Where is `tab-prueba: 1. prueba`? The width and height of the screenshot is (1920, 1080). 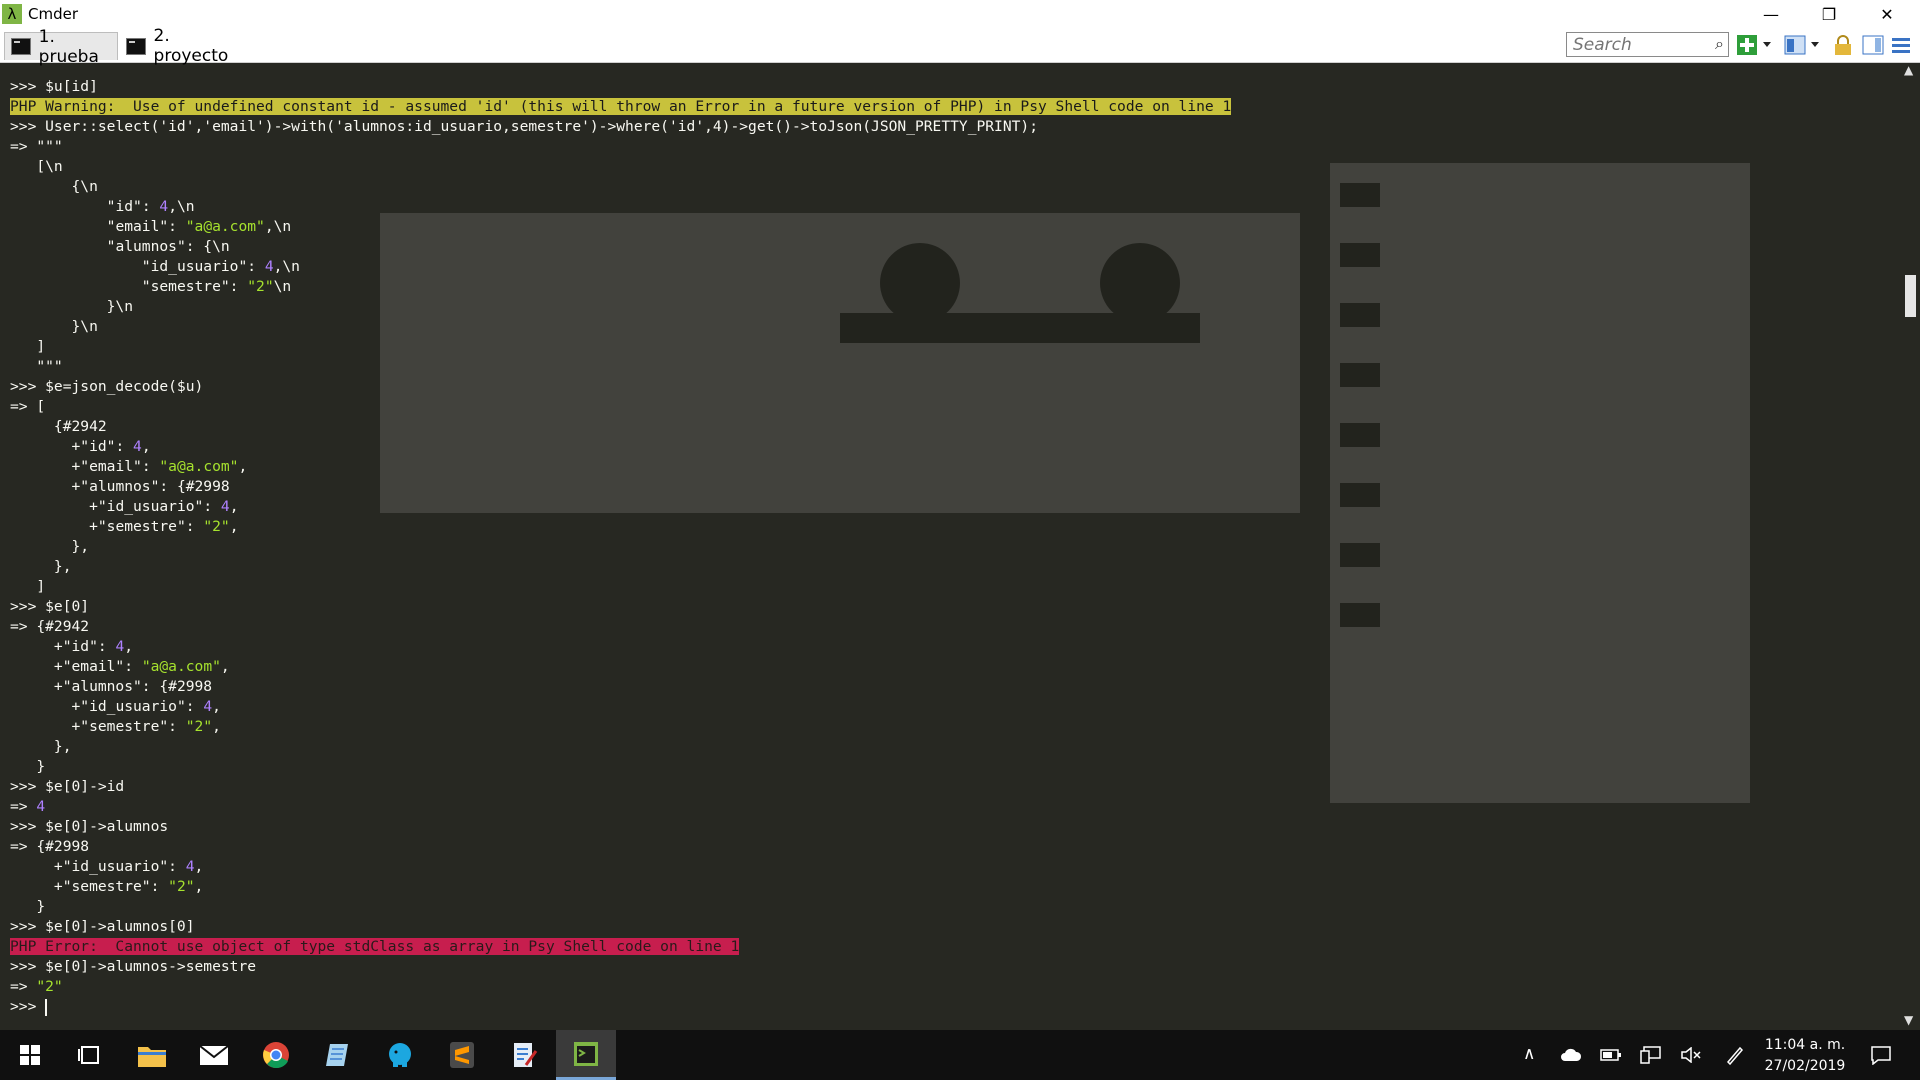
tab-prueba: 1. prueba is located at coordinates (61, 47).